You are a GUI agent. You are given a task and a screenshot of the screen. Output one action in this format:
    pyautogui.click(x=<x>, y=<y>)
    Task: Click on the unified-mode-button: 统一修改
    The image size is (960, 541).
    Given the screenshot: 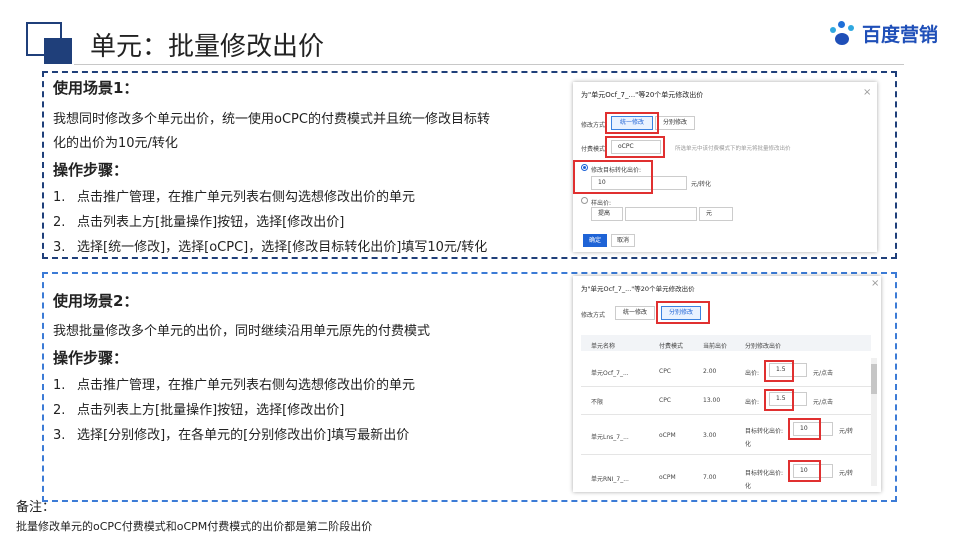 What is the action you would take?
    pyautogui.click(x=635, y=313)
    